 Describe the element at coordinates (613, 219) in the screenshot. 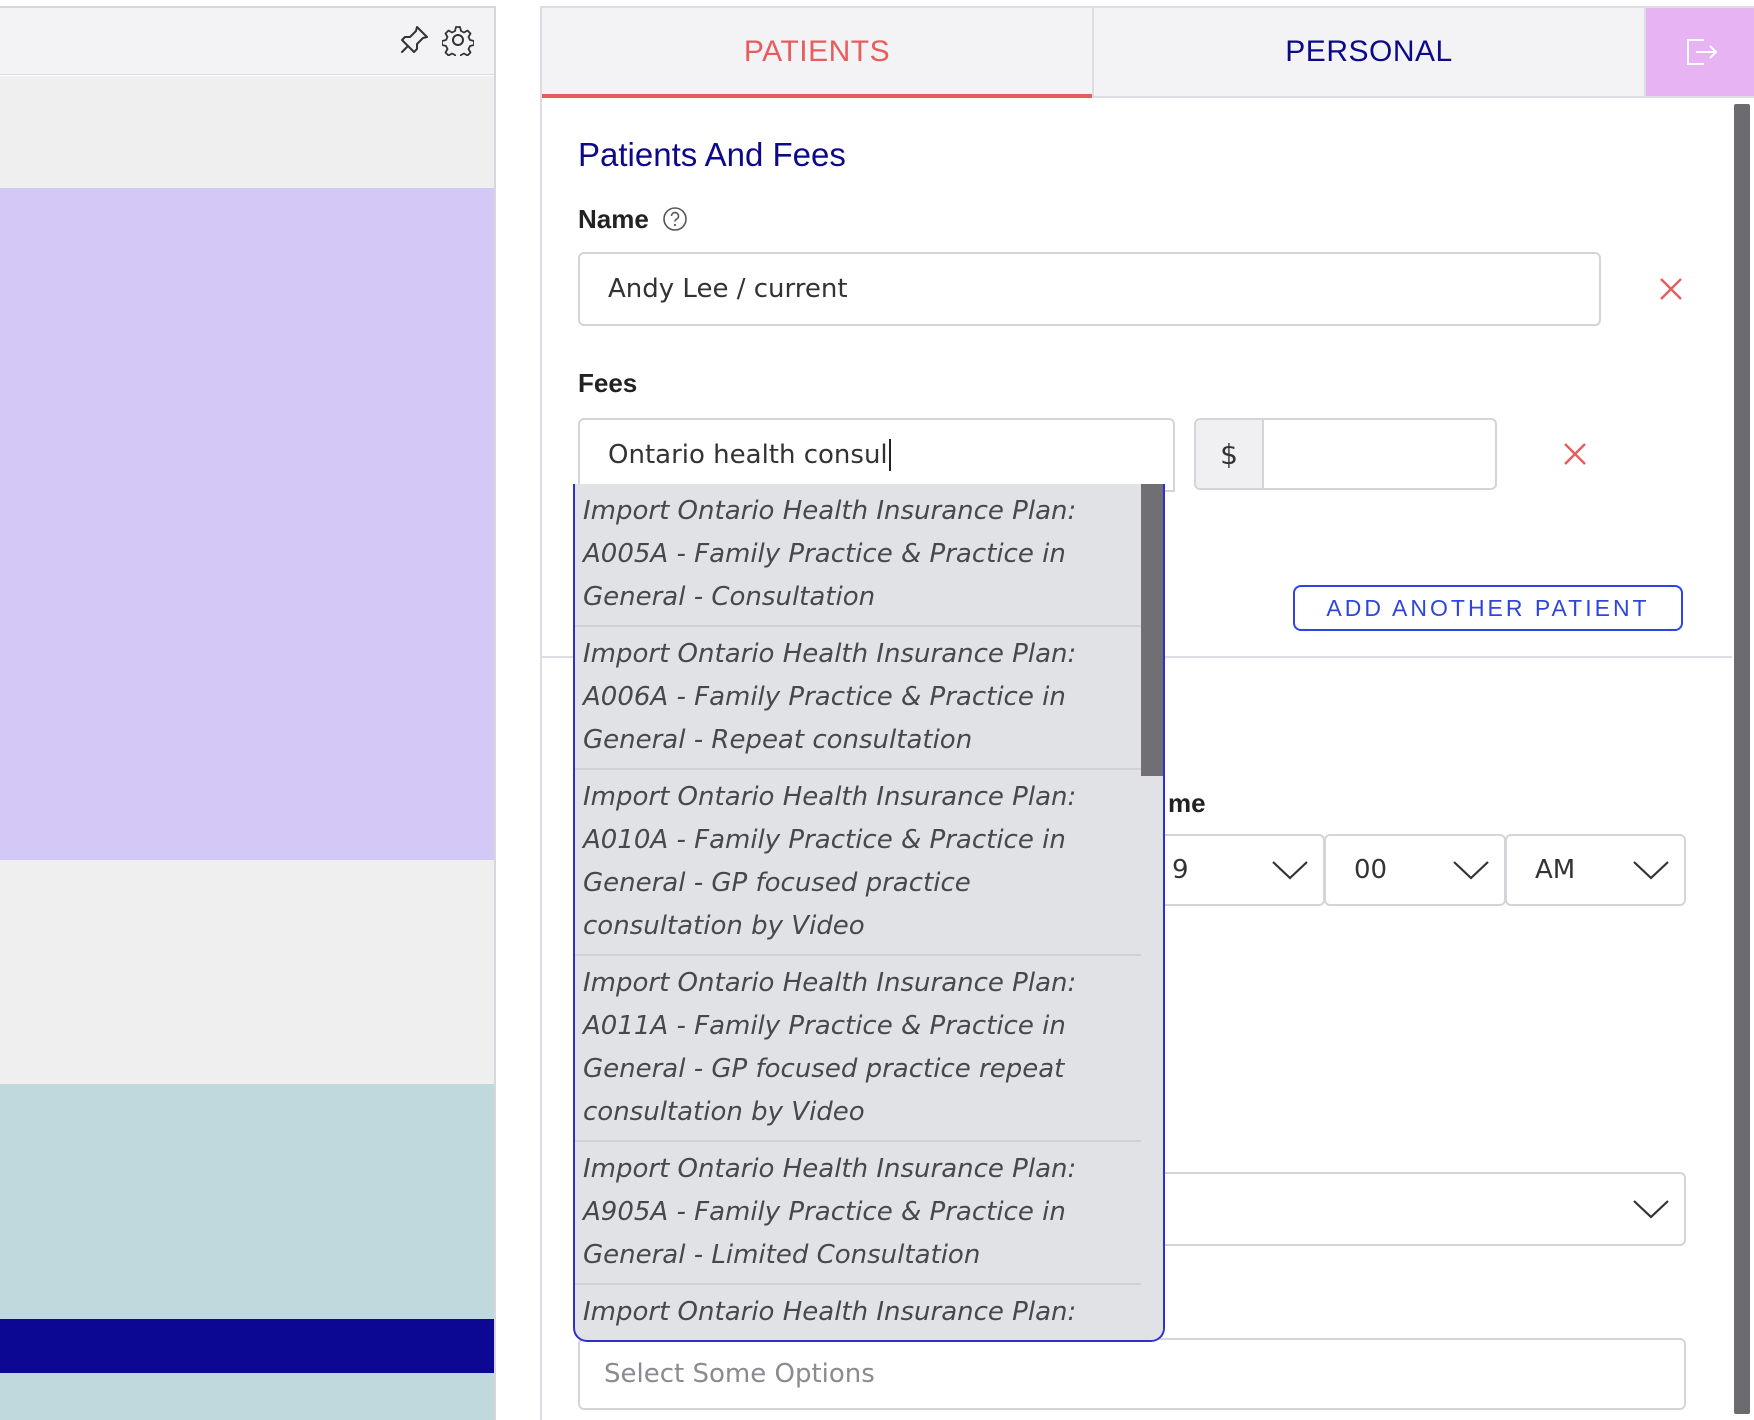

I see `name-label: Name` at that location.